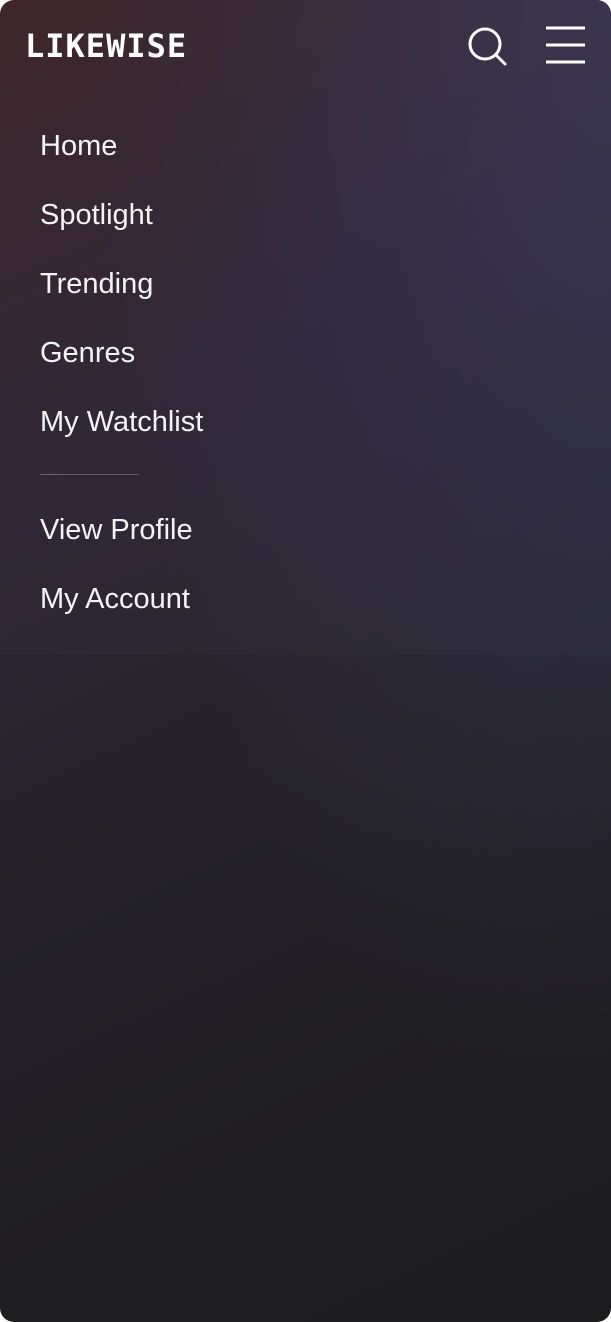 The width and height of the screenshot is (611, 1322). What do you see at coordinates (300, 215) in the screenshot?
I see `nav-item-spotlight: Spotlight` at bounding box center [300, 215].